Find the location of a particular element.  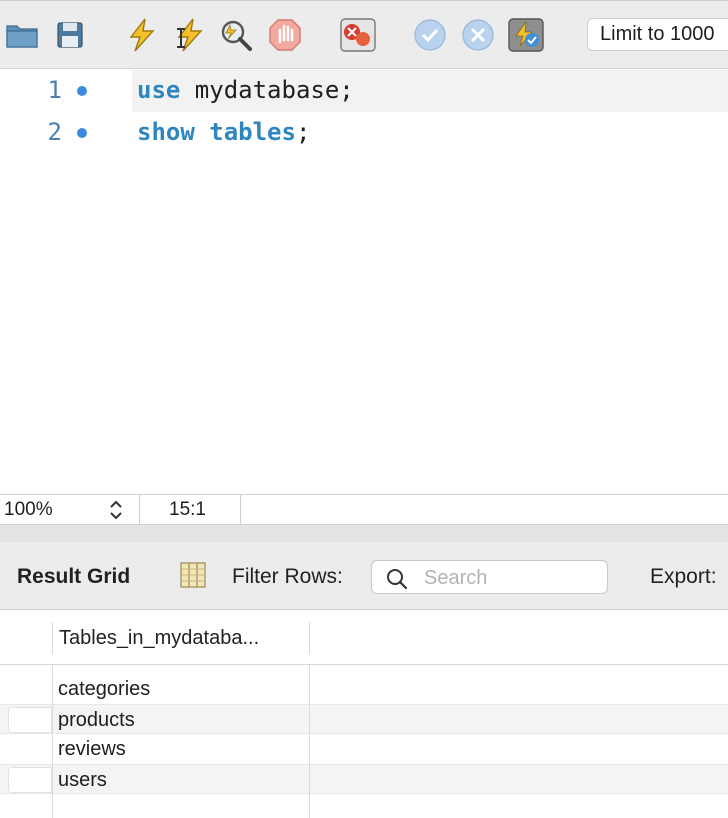

header-divider is located at coordinates (364, 664).